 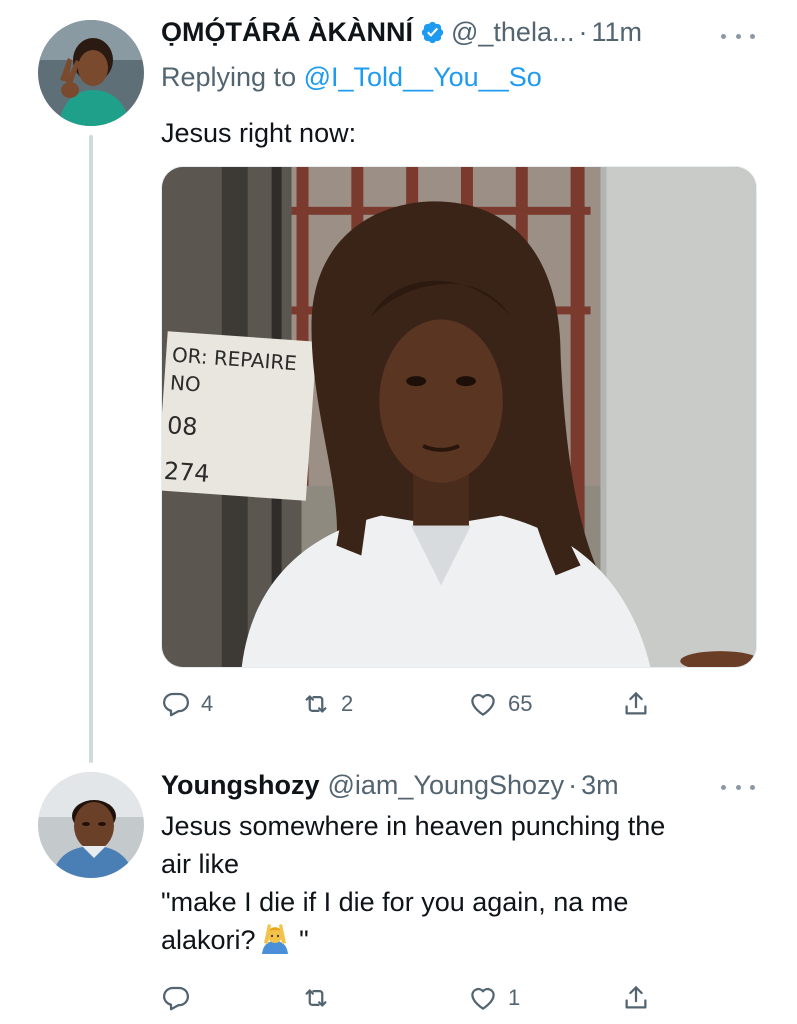 I want to click on retweet-button, so click(x=321, y=998).